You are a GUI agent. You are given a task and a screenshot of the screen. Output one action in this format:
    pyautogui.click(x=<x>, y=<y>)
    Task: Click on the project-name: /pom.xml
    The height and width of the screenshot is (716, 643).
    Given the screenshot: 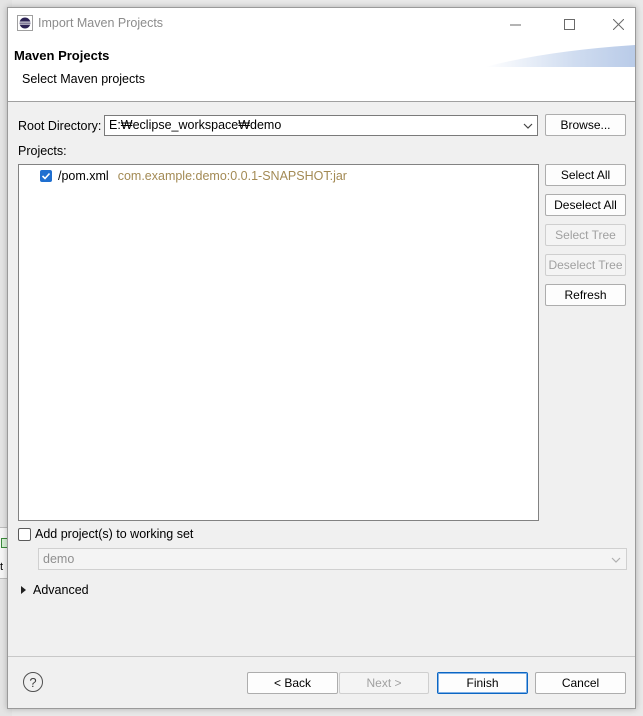 What is the action you would take?
    pyautogui.click(x=83, y=176)
    